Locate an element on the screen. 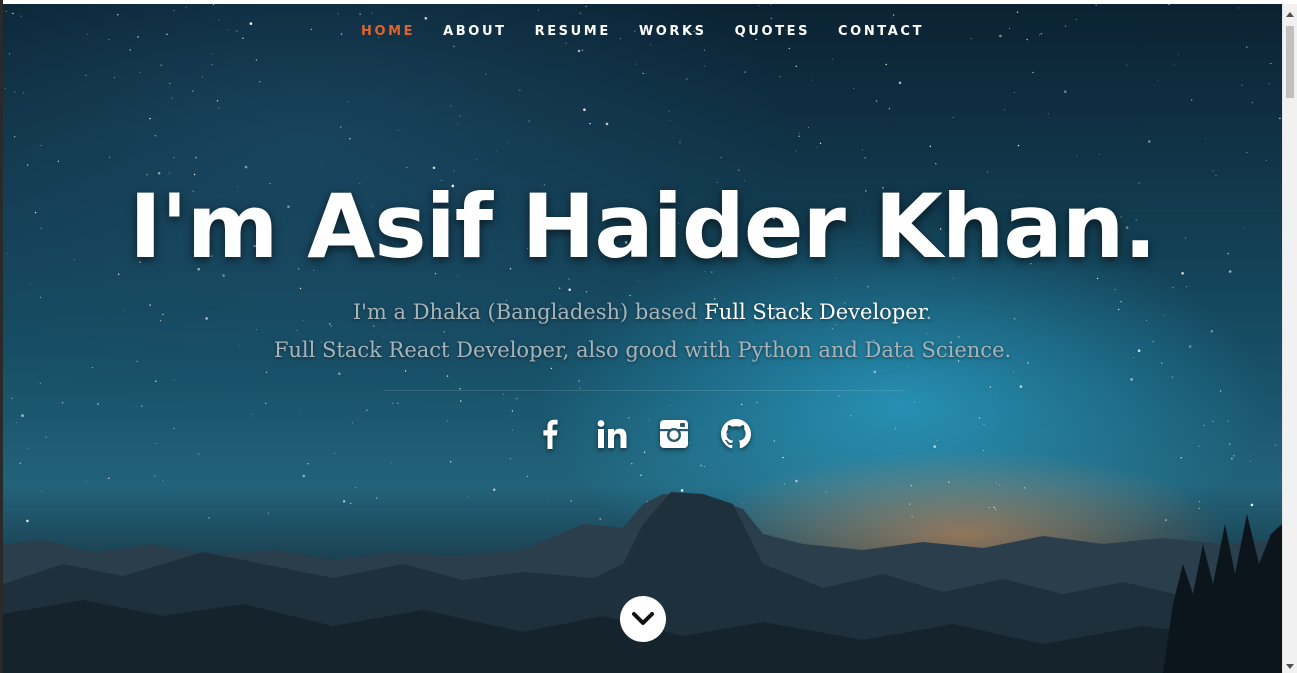  chevron-down-icon is located at coordinates (643, 618).